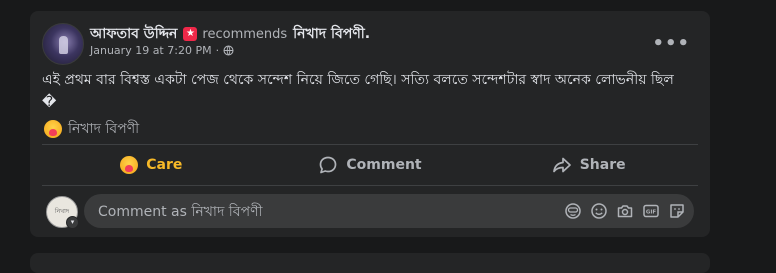 Image resolution: width=776 pixels, height=273 pixels. I want to click on care-icon, so click(129, 165).